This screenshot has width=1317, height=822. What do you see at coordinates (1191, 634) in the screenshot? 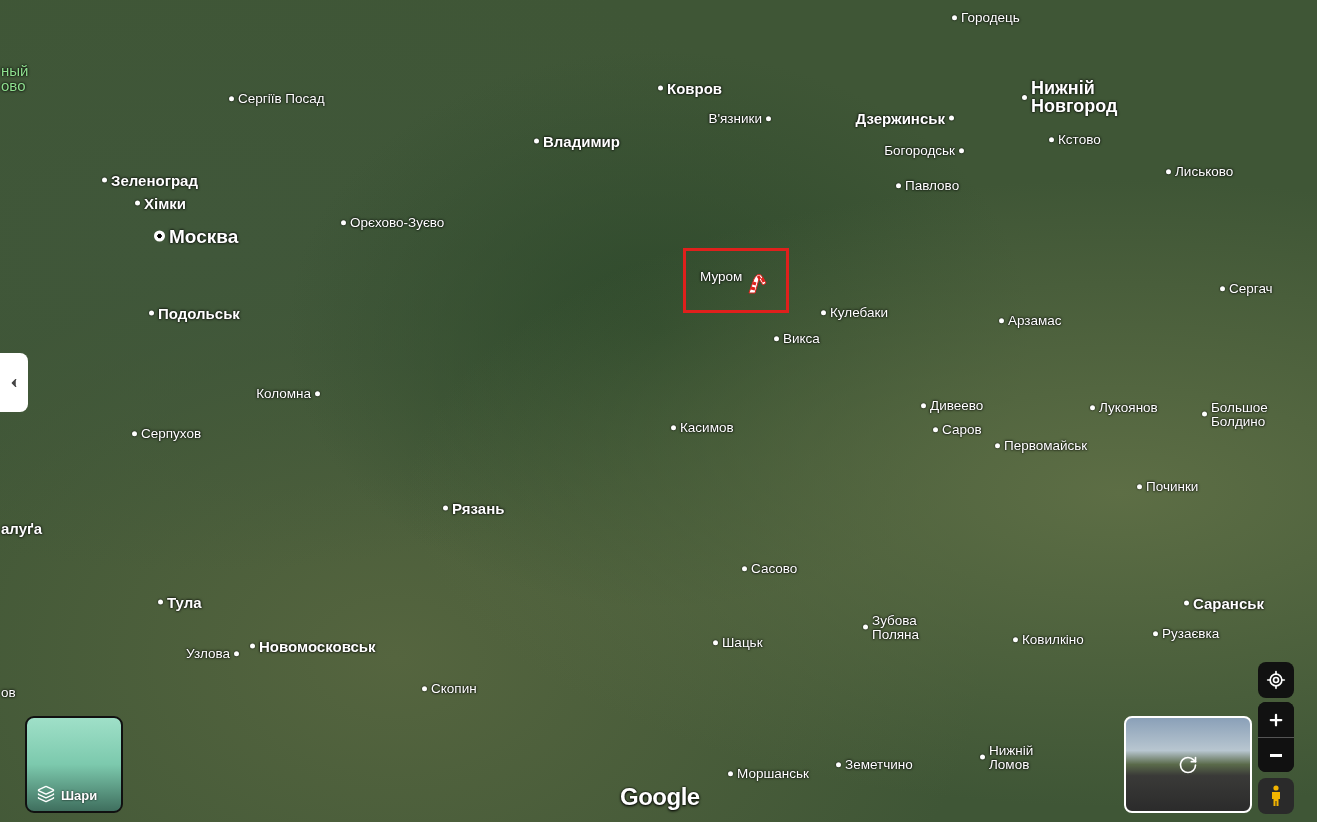
I see `city-label: Рузаєвка` at bounding box center [1191, 634].